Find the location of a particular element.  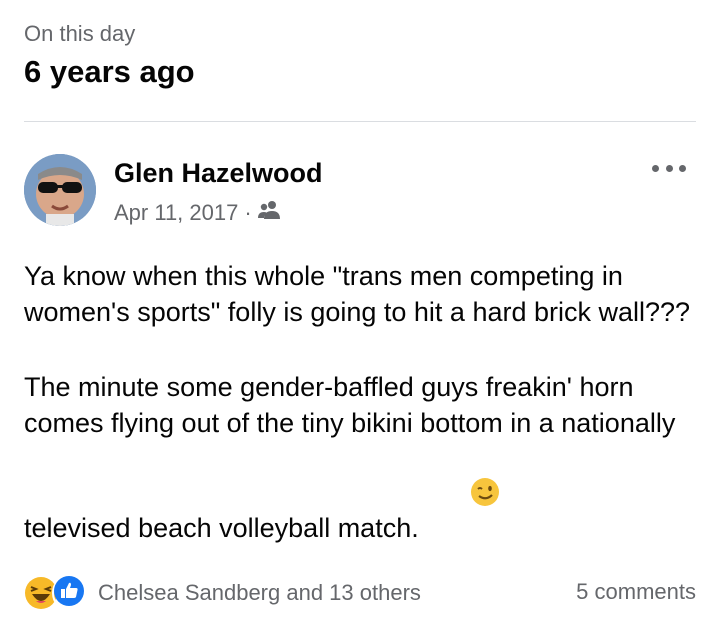

memory-kicker: On this day is located at coordinates (80, 33).